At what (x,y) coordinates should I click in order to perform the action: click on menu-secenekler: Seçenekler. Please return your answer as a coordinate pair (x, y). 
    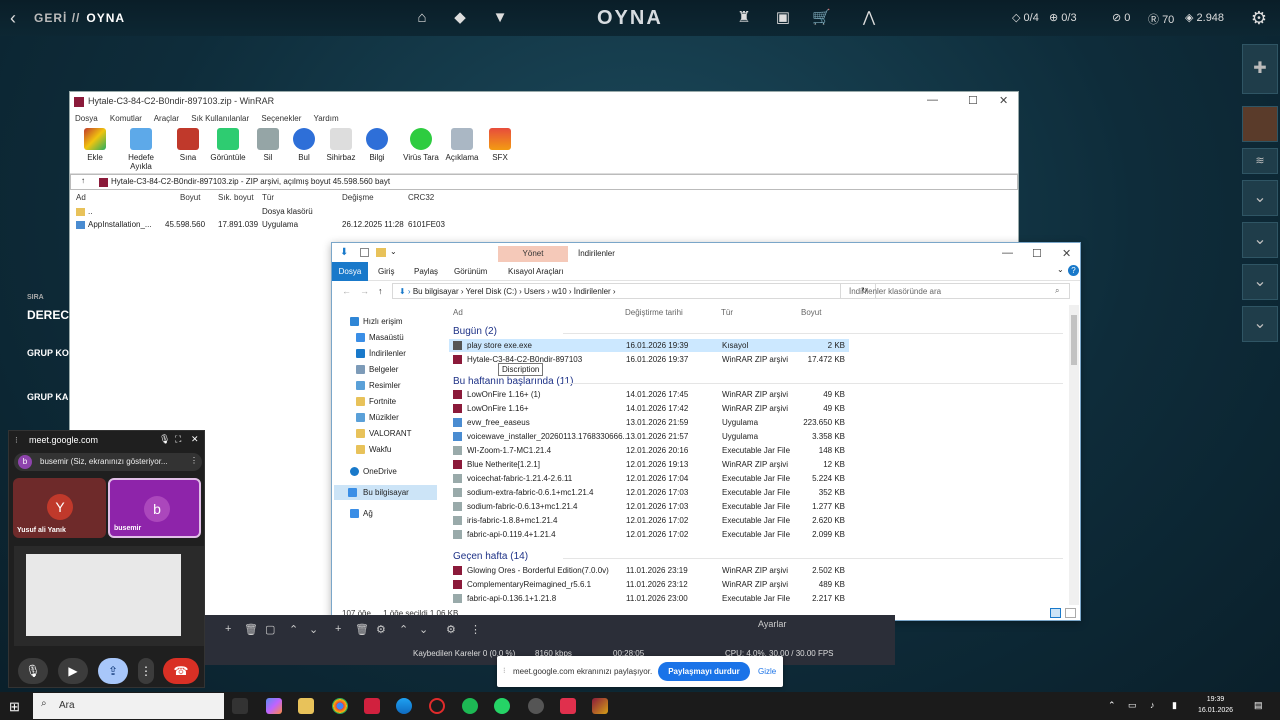
    Looking at the image, I should click on (281, 118).